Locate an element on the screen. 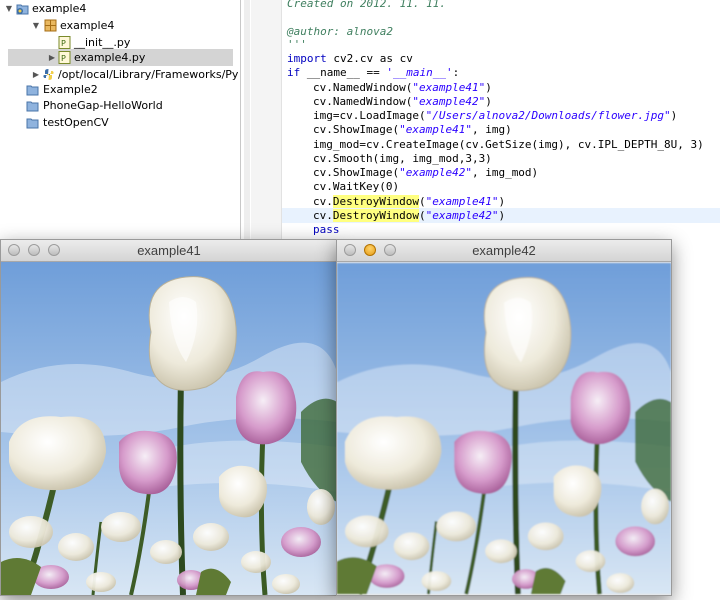 This screenshot has width=720, height=600. code-line: import cv2.cv as cv is located at coordinates (350, 58).